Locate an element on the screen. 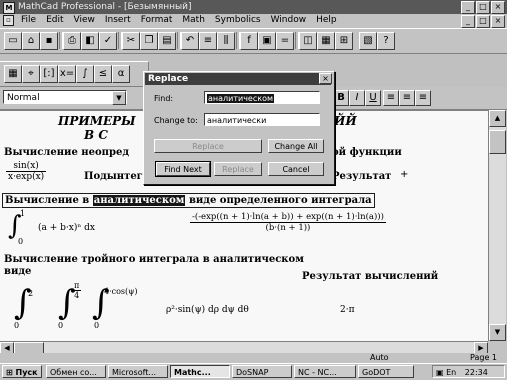 Image resolution: width=507 pixels, height=380 pixels. pi-symbol: π is located at coordinates (77, 286).